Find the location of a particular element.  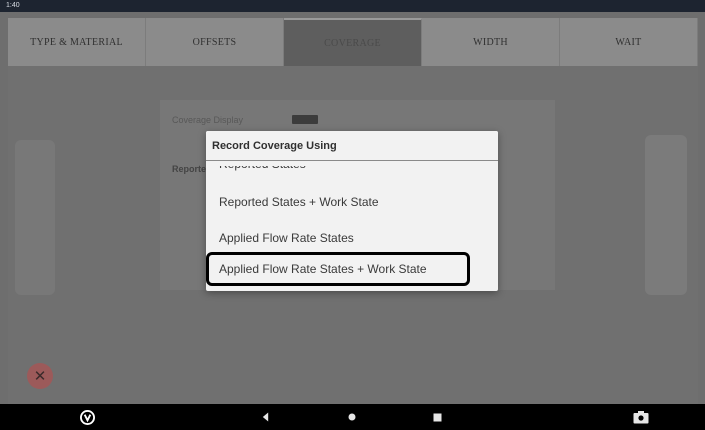

recent-apps-icon is located at coordinates (437, 417).